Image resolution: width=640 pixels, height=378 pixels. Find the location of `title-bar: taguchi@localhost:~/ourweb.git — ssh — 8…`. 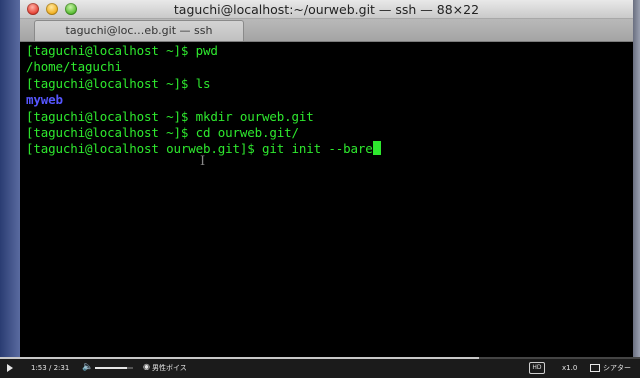

title-bar: taguchi@localhost:~/ourweb.git — ssh — 8… is located at coordinates (326, 9).